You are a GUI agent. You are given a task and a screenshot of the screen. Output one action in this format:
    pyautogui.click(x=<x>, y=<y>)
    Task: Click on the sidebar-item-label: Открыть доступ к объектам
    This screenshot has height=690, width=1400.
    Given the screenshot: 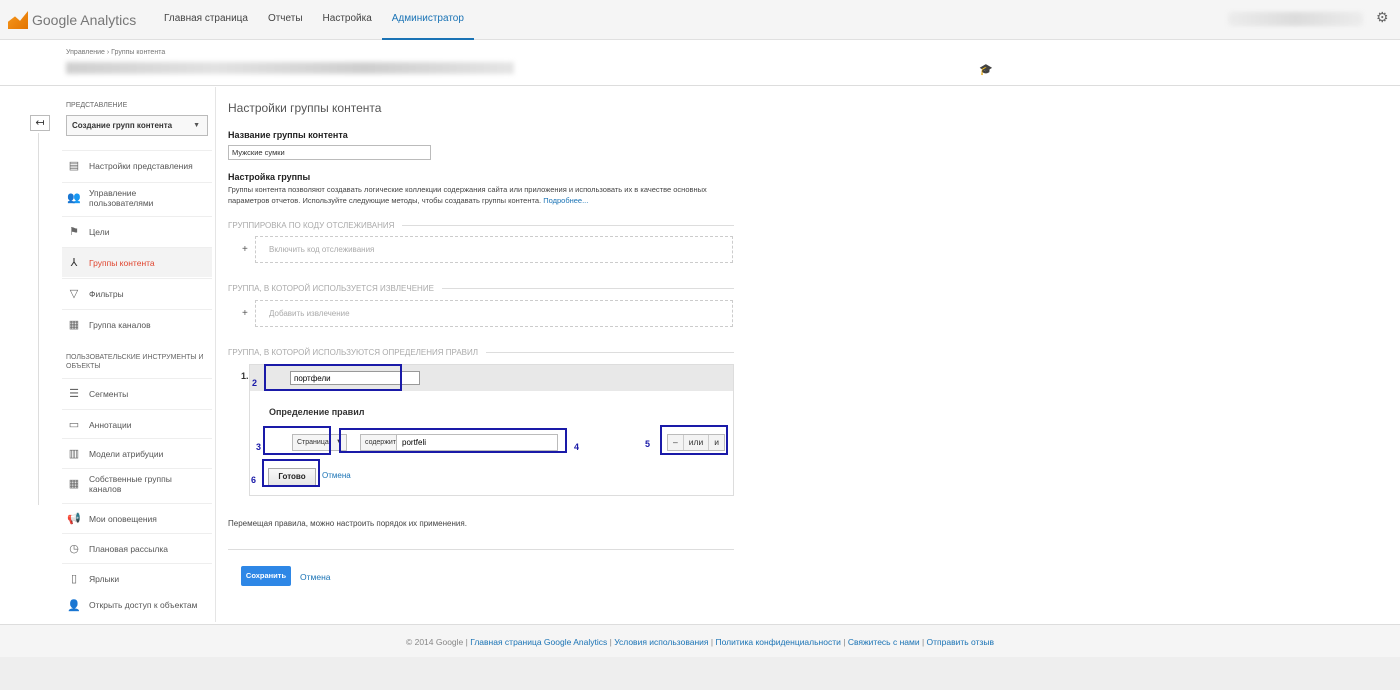 What is the action you would take?
    pyautogui.click(x=143, y=605)
    